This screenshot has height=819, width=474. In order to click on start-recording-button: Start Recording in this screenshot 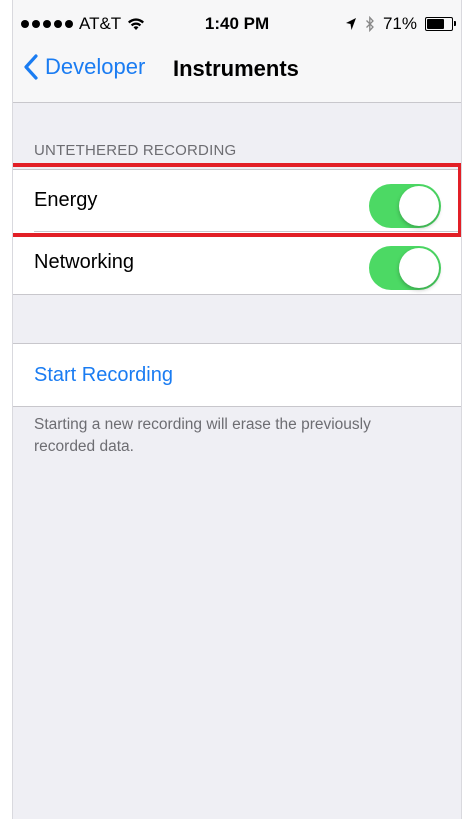, I will do `click(103, 375)`.